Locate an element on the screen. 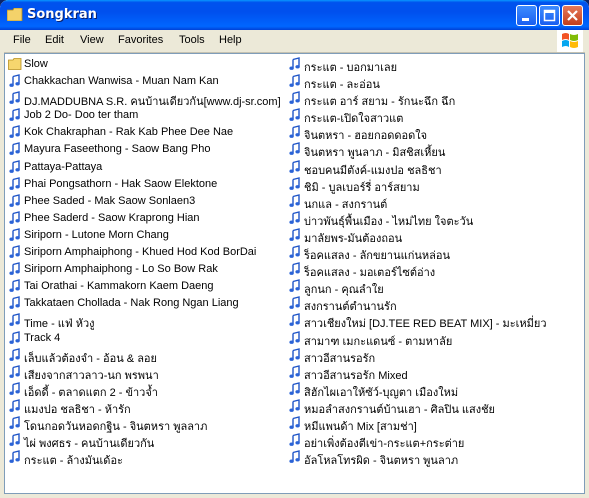 The image size is (589, 498). file-item: ไผ่ พงศธร - คนบ้านเดียวกัน is located at coordinates (143, 441).